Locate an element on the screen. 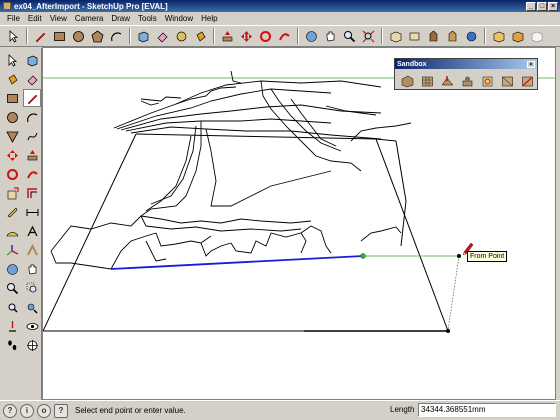 The height and width of the screenshot is (420, 560). section-plane-left is located at coordinates (32, 345).